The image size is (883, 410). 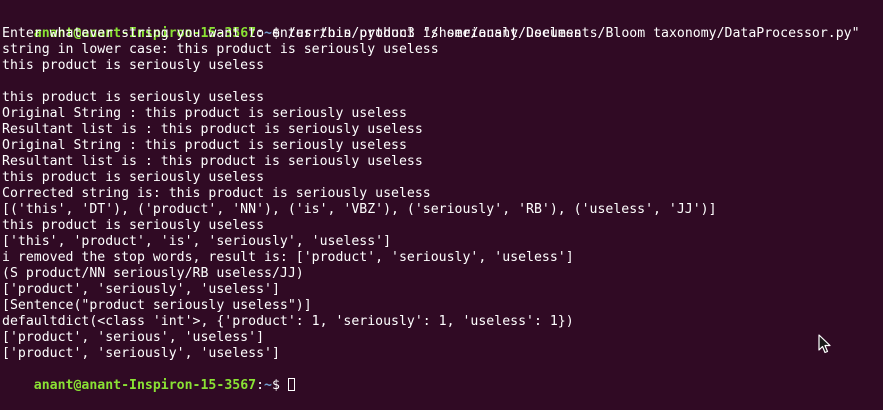 What do you see at coordinates (824, 344) in the screenshot?
I see `mouse-pointer-icon` at bounding box center [824, 344].